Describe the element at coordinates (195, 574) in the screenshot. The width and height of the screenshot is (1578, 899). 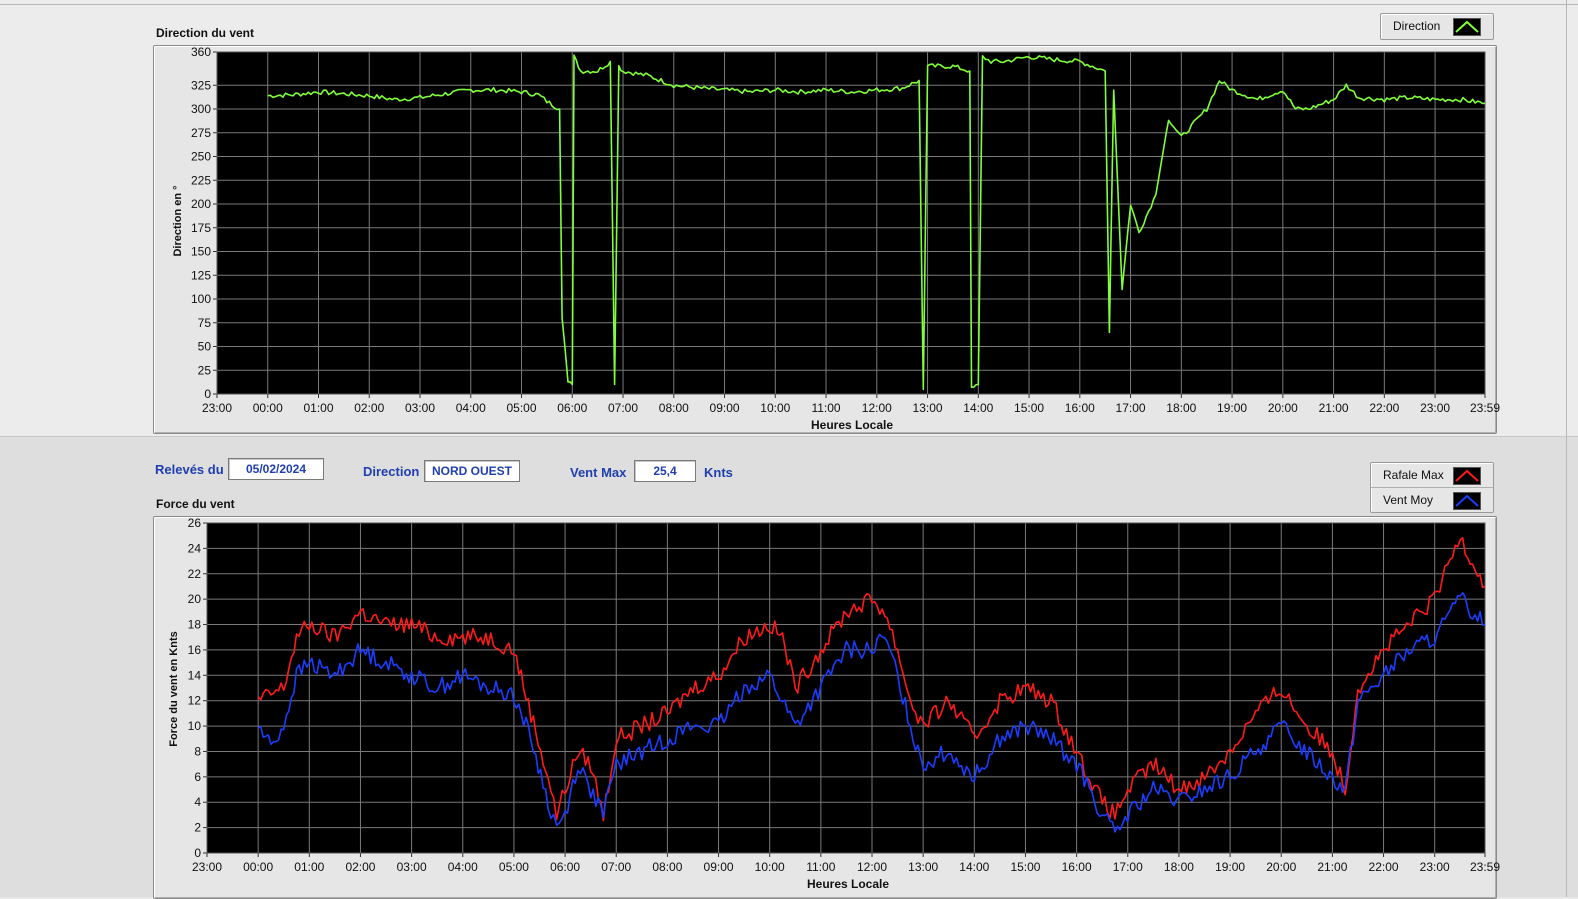
I see `force-y-tick-label: 22` at that location.